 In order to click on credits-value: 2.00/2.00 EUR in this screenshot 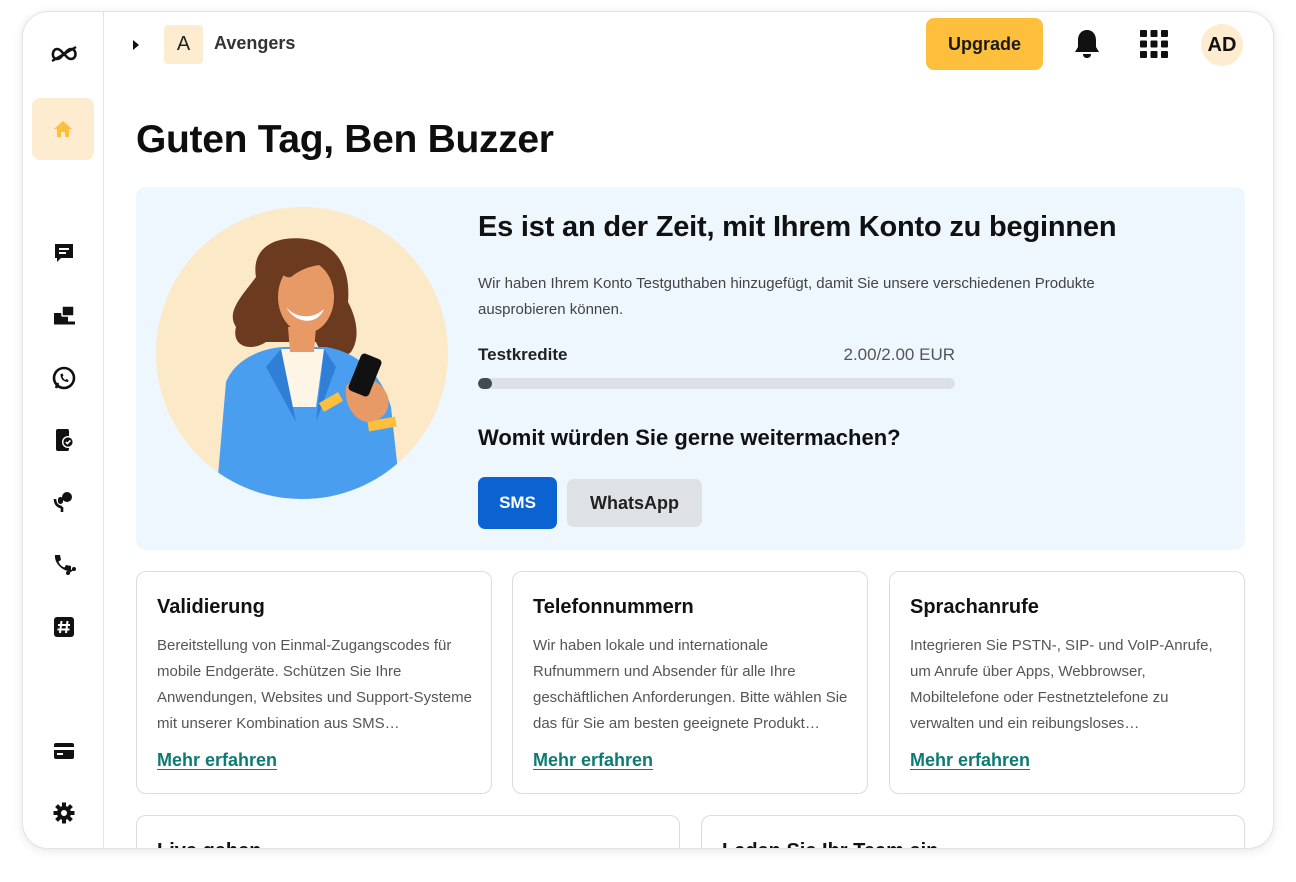, I will do `click(899, 354)`.